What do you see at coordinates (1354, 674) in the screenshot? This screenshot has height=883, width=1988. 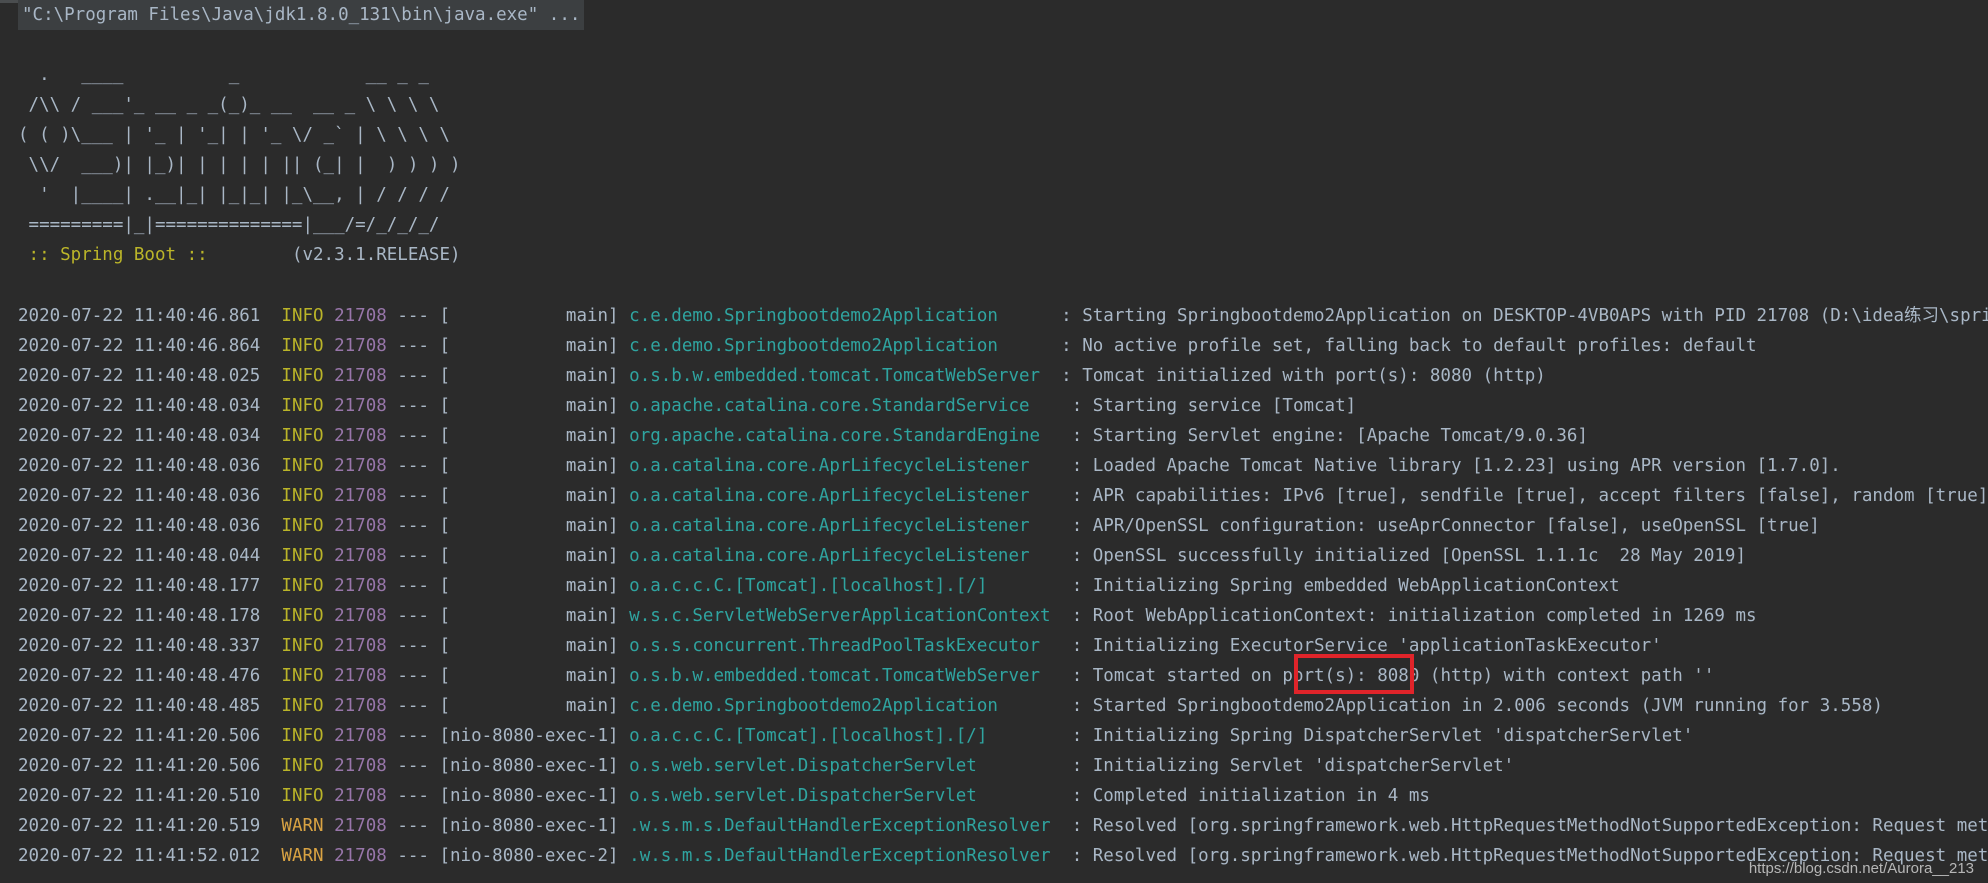 I see `port-highlight-box` at bounding box center [1354, 674].